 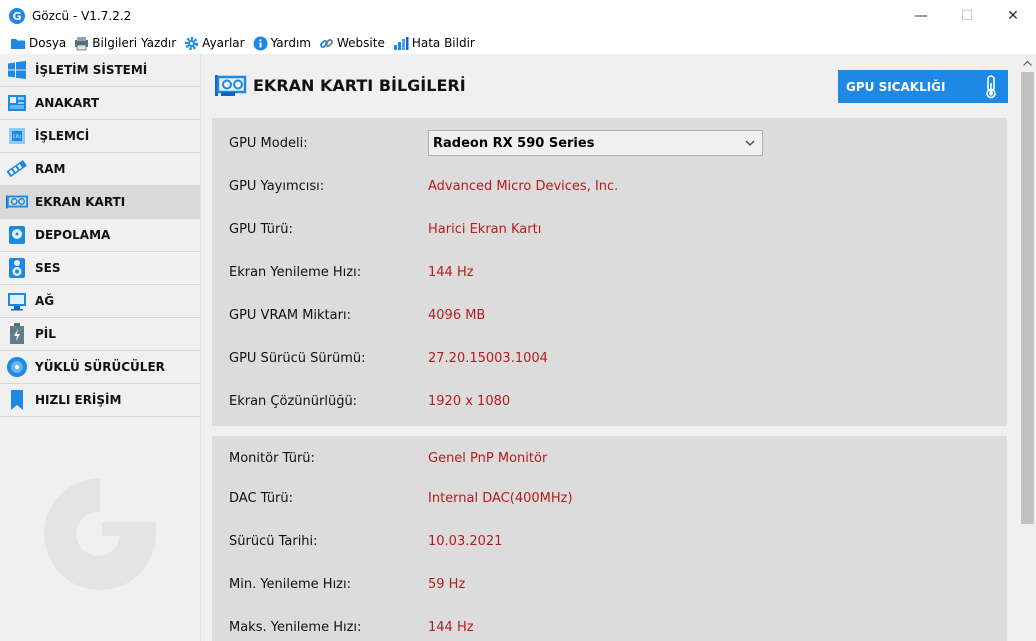 What do you see at coordinates (18, 44) in the screenshot?
I see `folder-icon` at bounding box center [18, 44].